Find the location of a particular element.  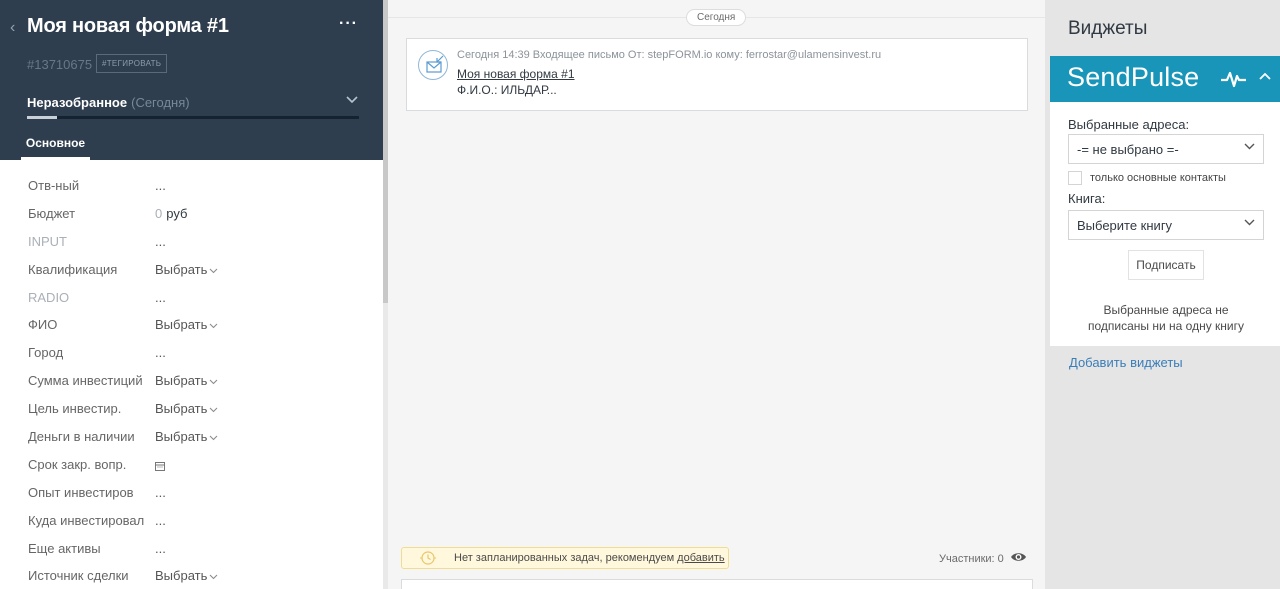

sendpulse-logo: SendPulse is located at coordinates (1133, 77).